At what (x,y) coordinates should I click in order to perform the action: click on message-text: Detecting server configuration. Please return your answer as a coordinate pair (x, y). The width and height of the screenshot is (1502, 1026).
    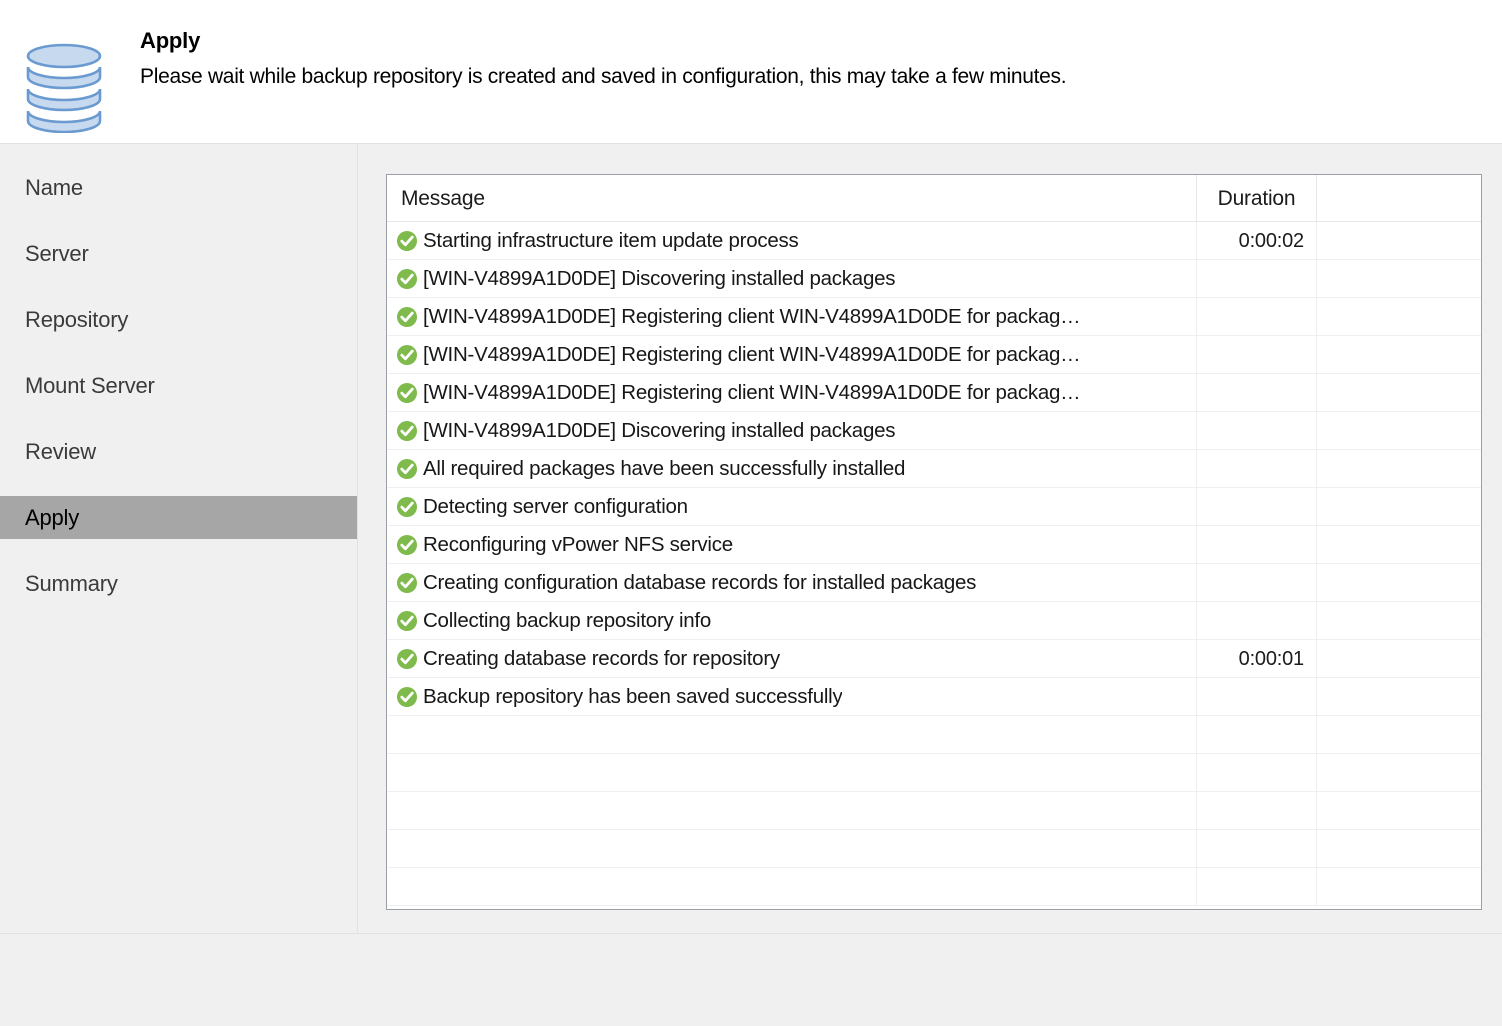
    Looking at the image, I should click on (555, 506).